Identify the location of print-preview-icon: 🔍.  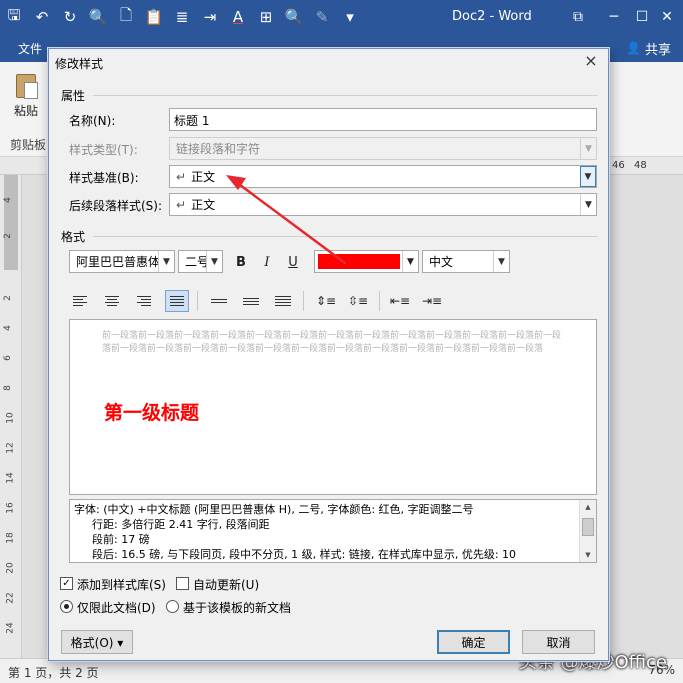
(98, 17).